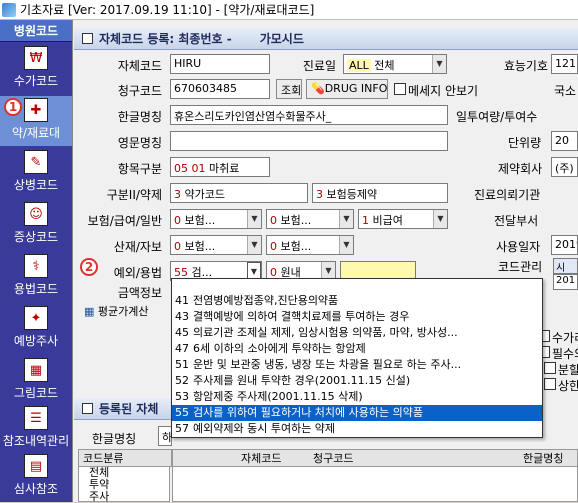 The image size is (578, 503). Describe the element at coordinates (568, 386) in the screenshot. I see `right-option-4-label: 상한기` at that location.